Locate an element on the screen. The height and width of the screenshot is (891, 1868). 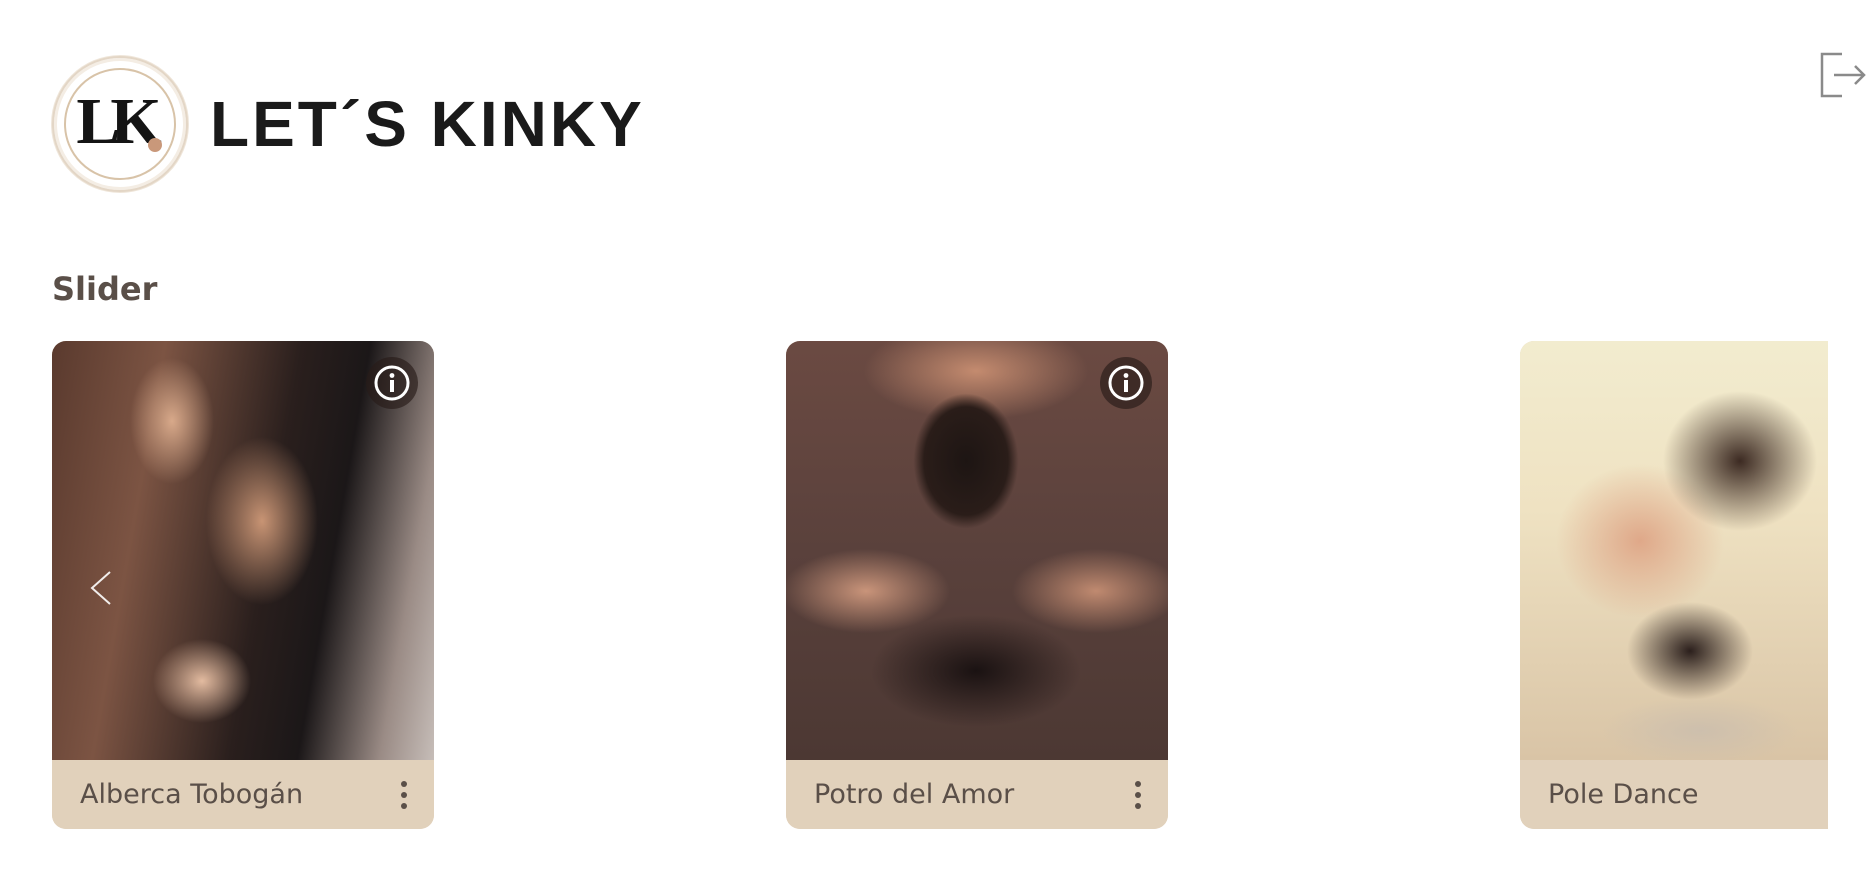
card-footer: Potro del Amor is located at coordinates (977, 794).